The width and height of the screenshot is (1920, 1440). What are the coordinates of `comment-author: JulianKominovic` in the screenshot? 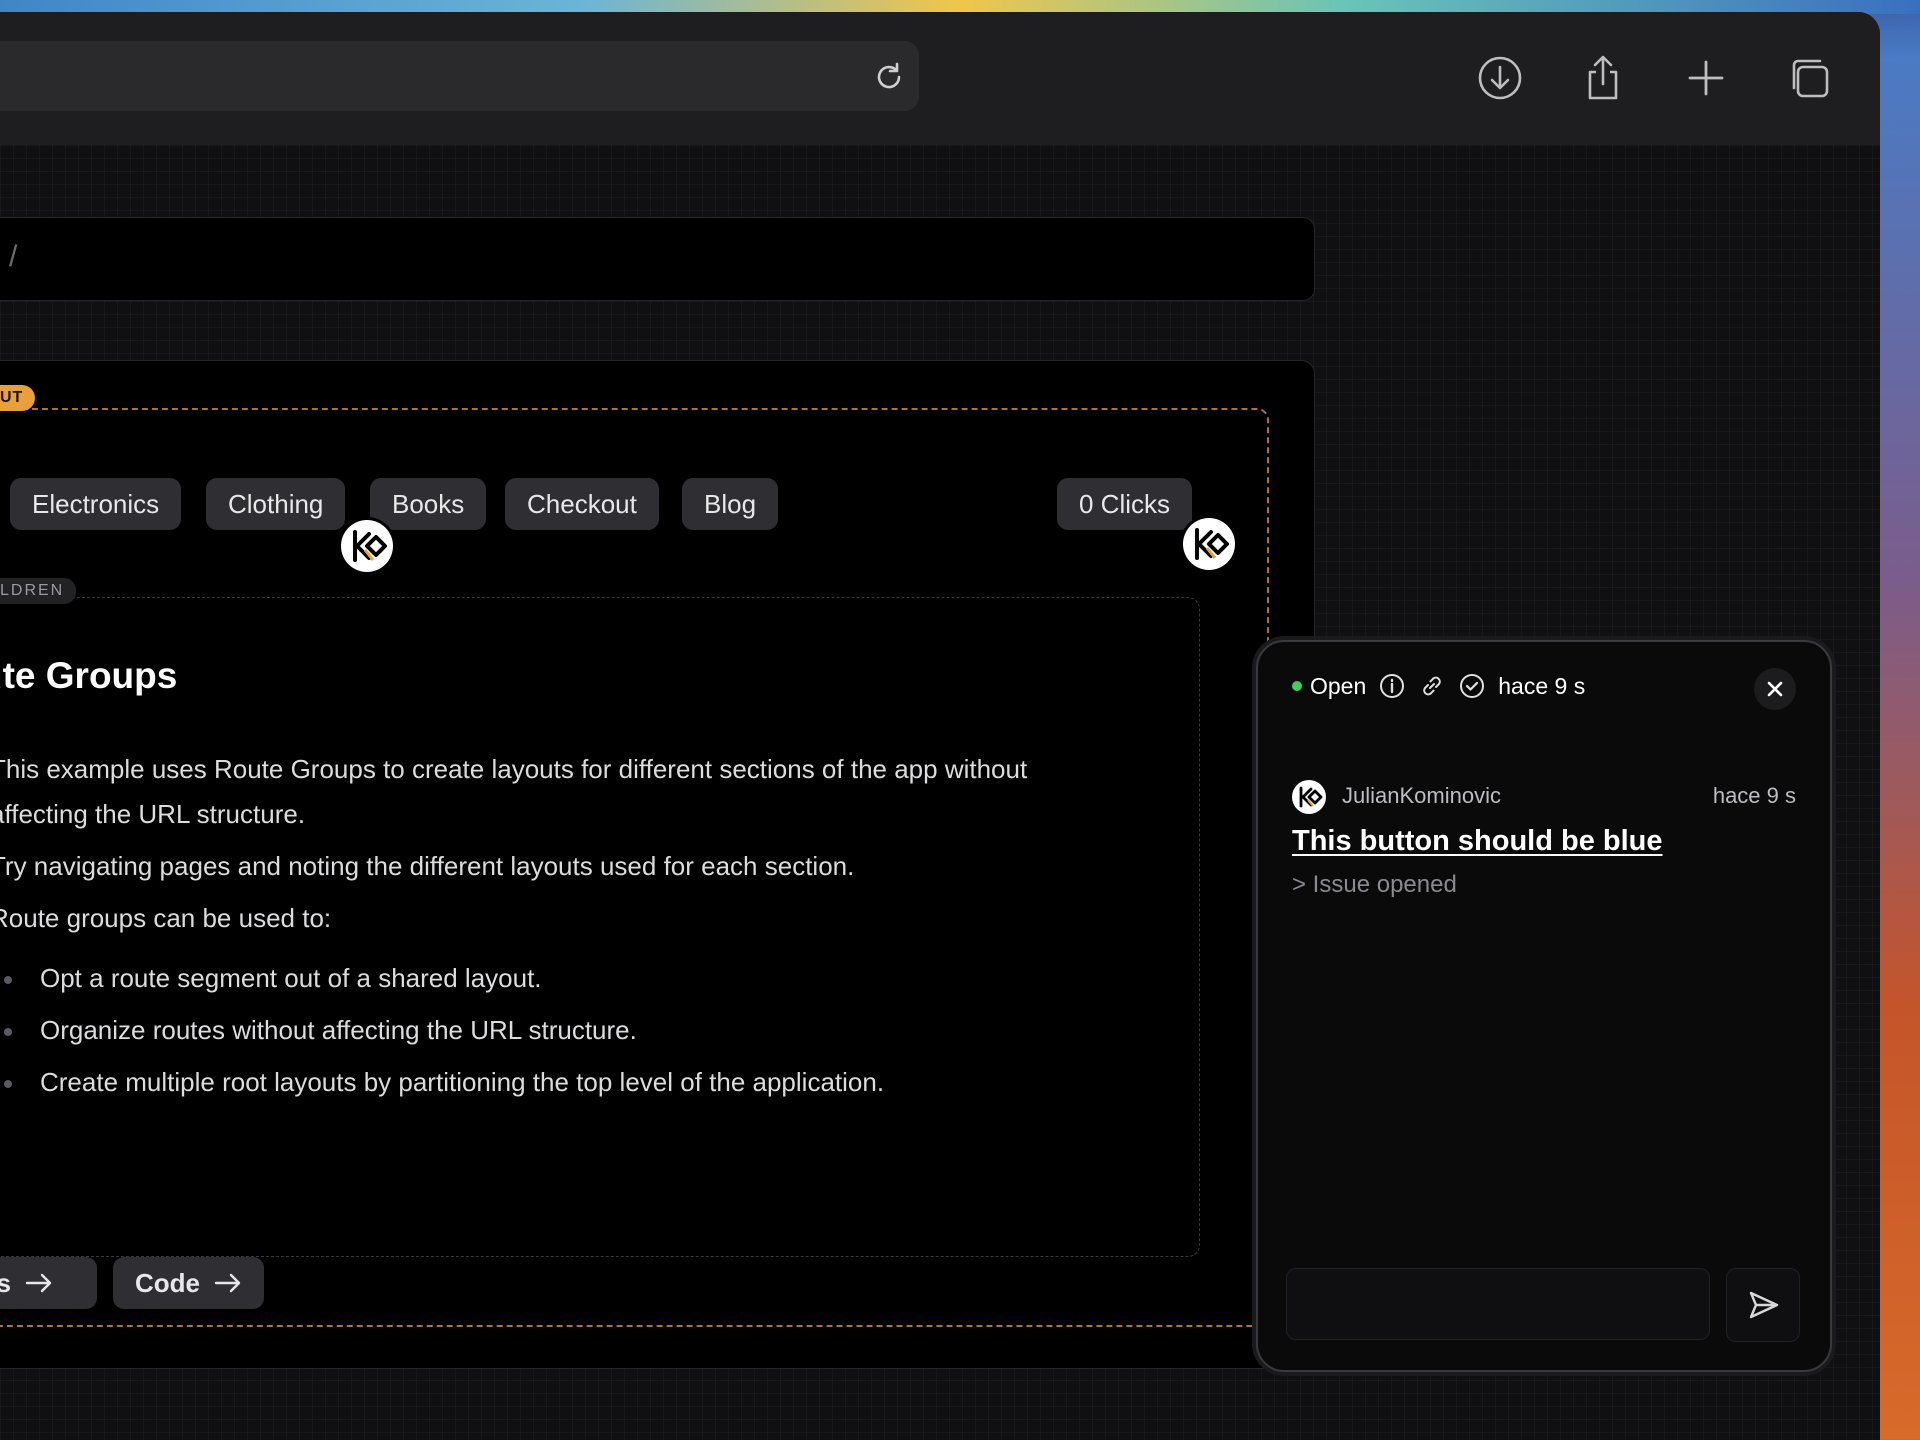 It's located at (1421, 795).